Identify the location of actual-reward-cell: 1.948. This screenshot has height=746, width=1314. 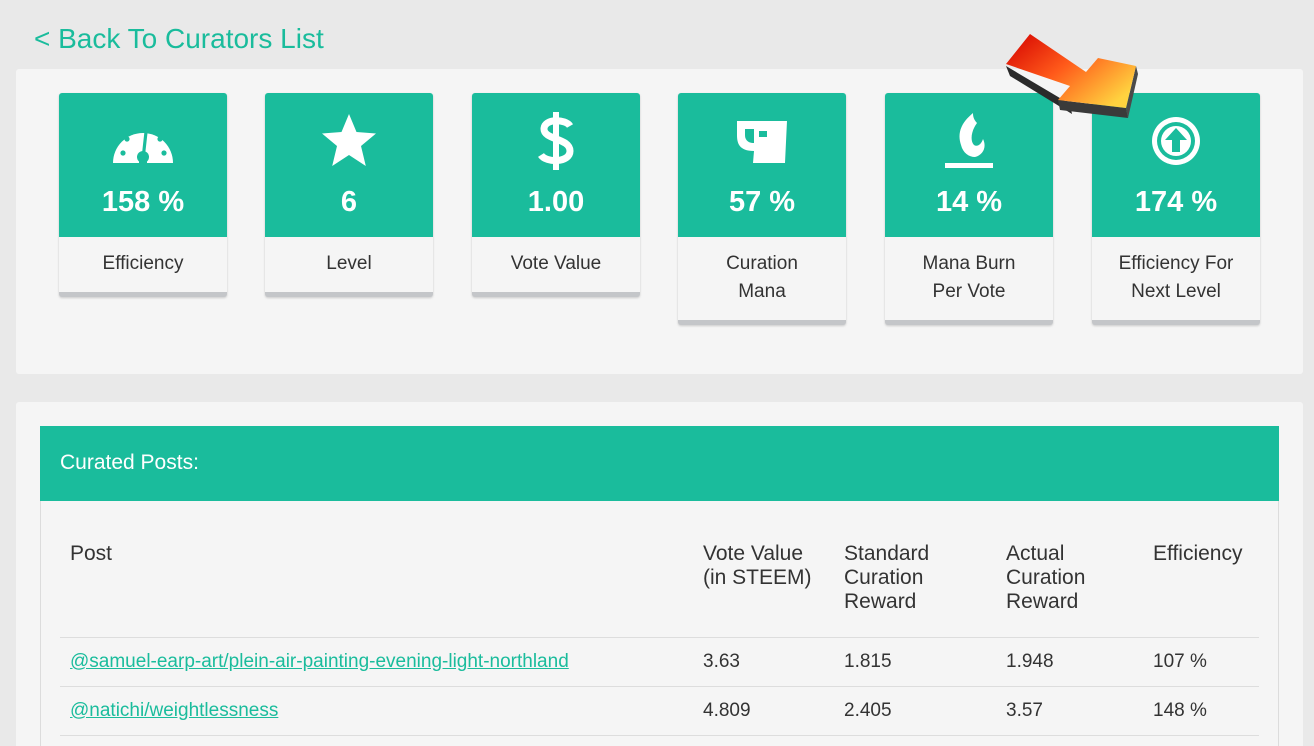
(1030, 661).